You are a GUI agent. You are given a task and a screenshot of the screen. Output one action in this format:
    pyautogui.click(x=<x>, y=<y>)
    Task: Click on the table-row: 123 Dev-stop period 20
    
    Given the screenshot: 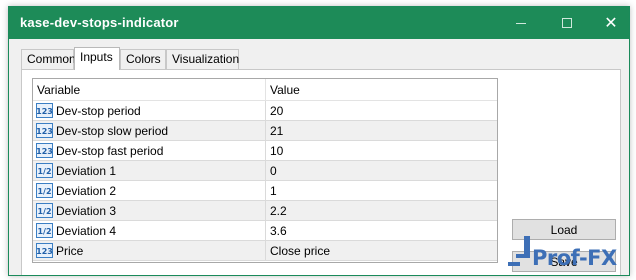 What is the action you would take?
    pyautogui.click(x=265, y=111)
    